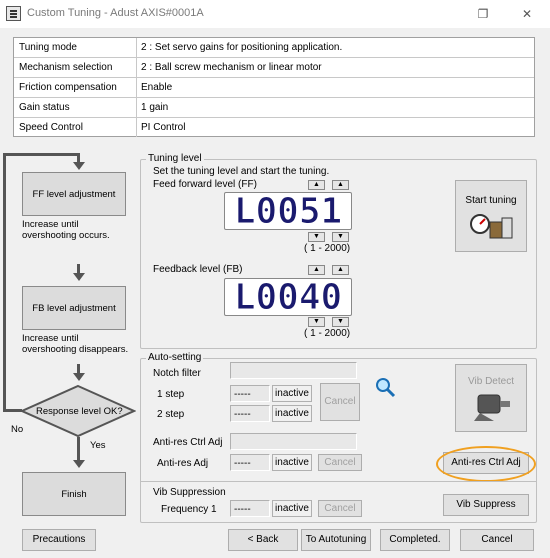 This screenshot has width=550, height=558. I want to click on frequency1-status: inactive, so click(292, 508).